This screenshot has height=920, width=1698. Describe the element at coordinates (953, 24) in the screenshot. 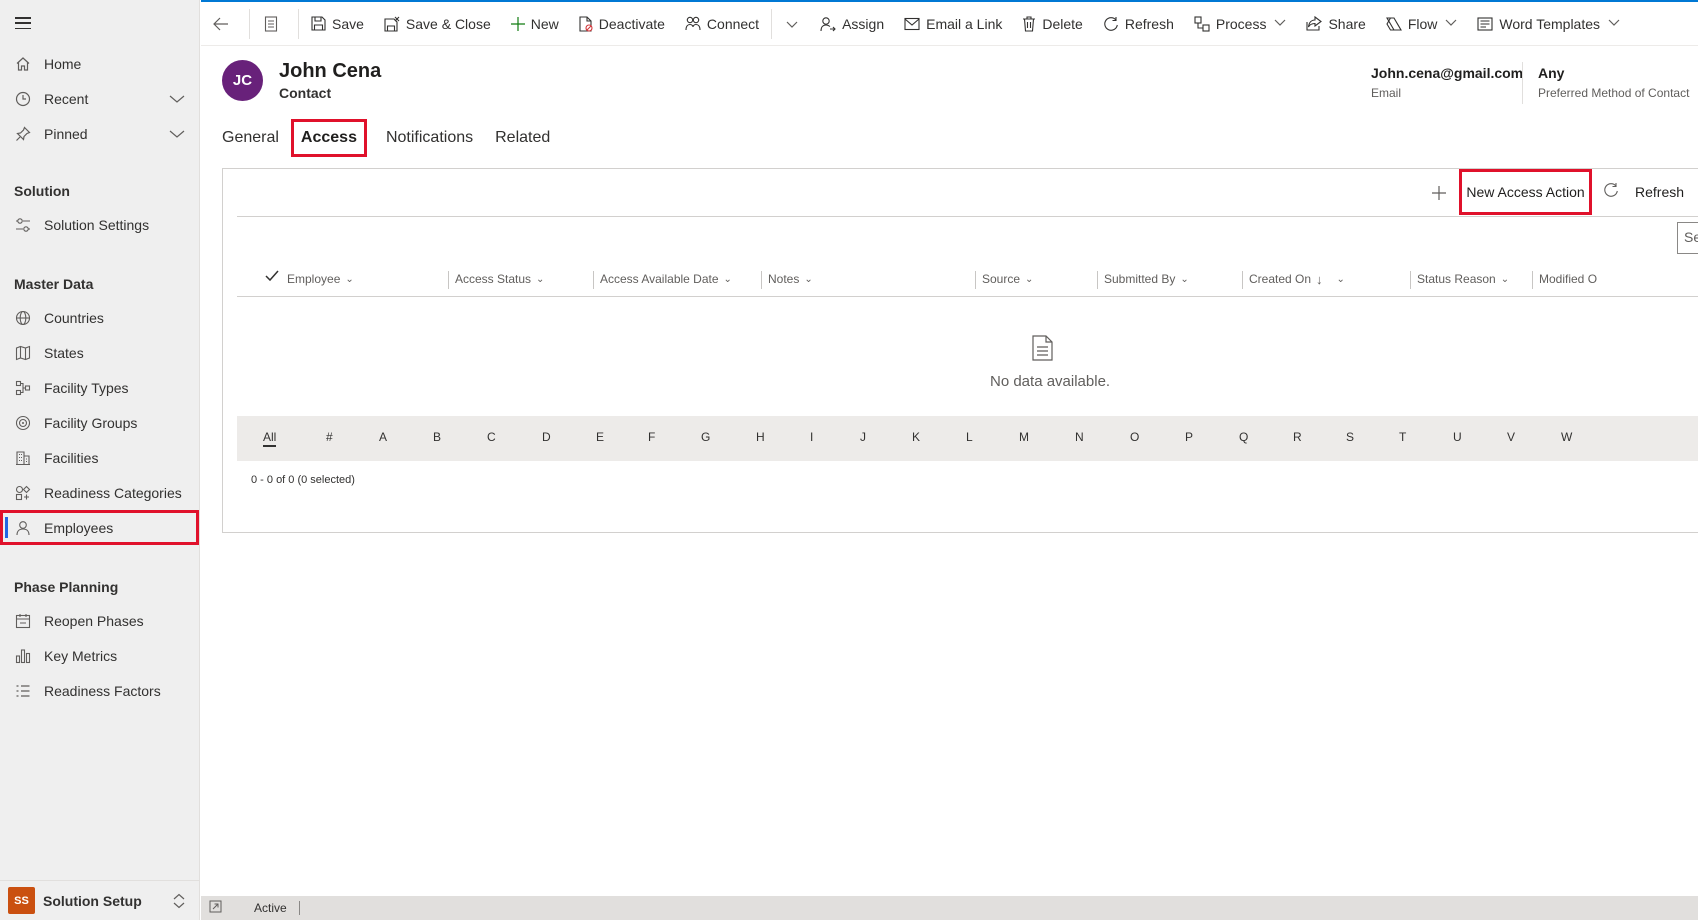

I see `email-link-button: Email a Link` at that location.